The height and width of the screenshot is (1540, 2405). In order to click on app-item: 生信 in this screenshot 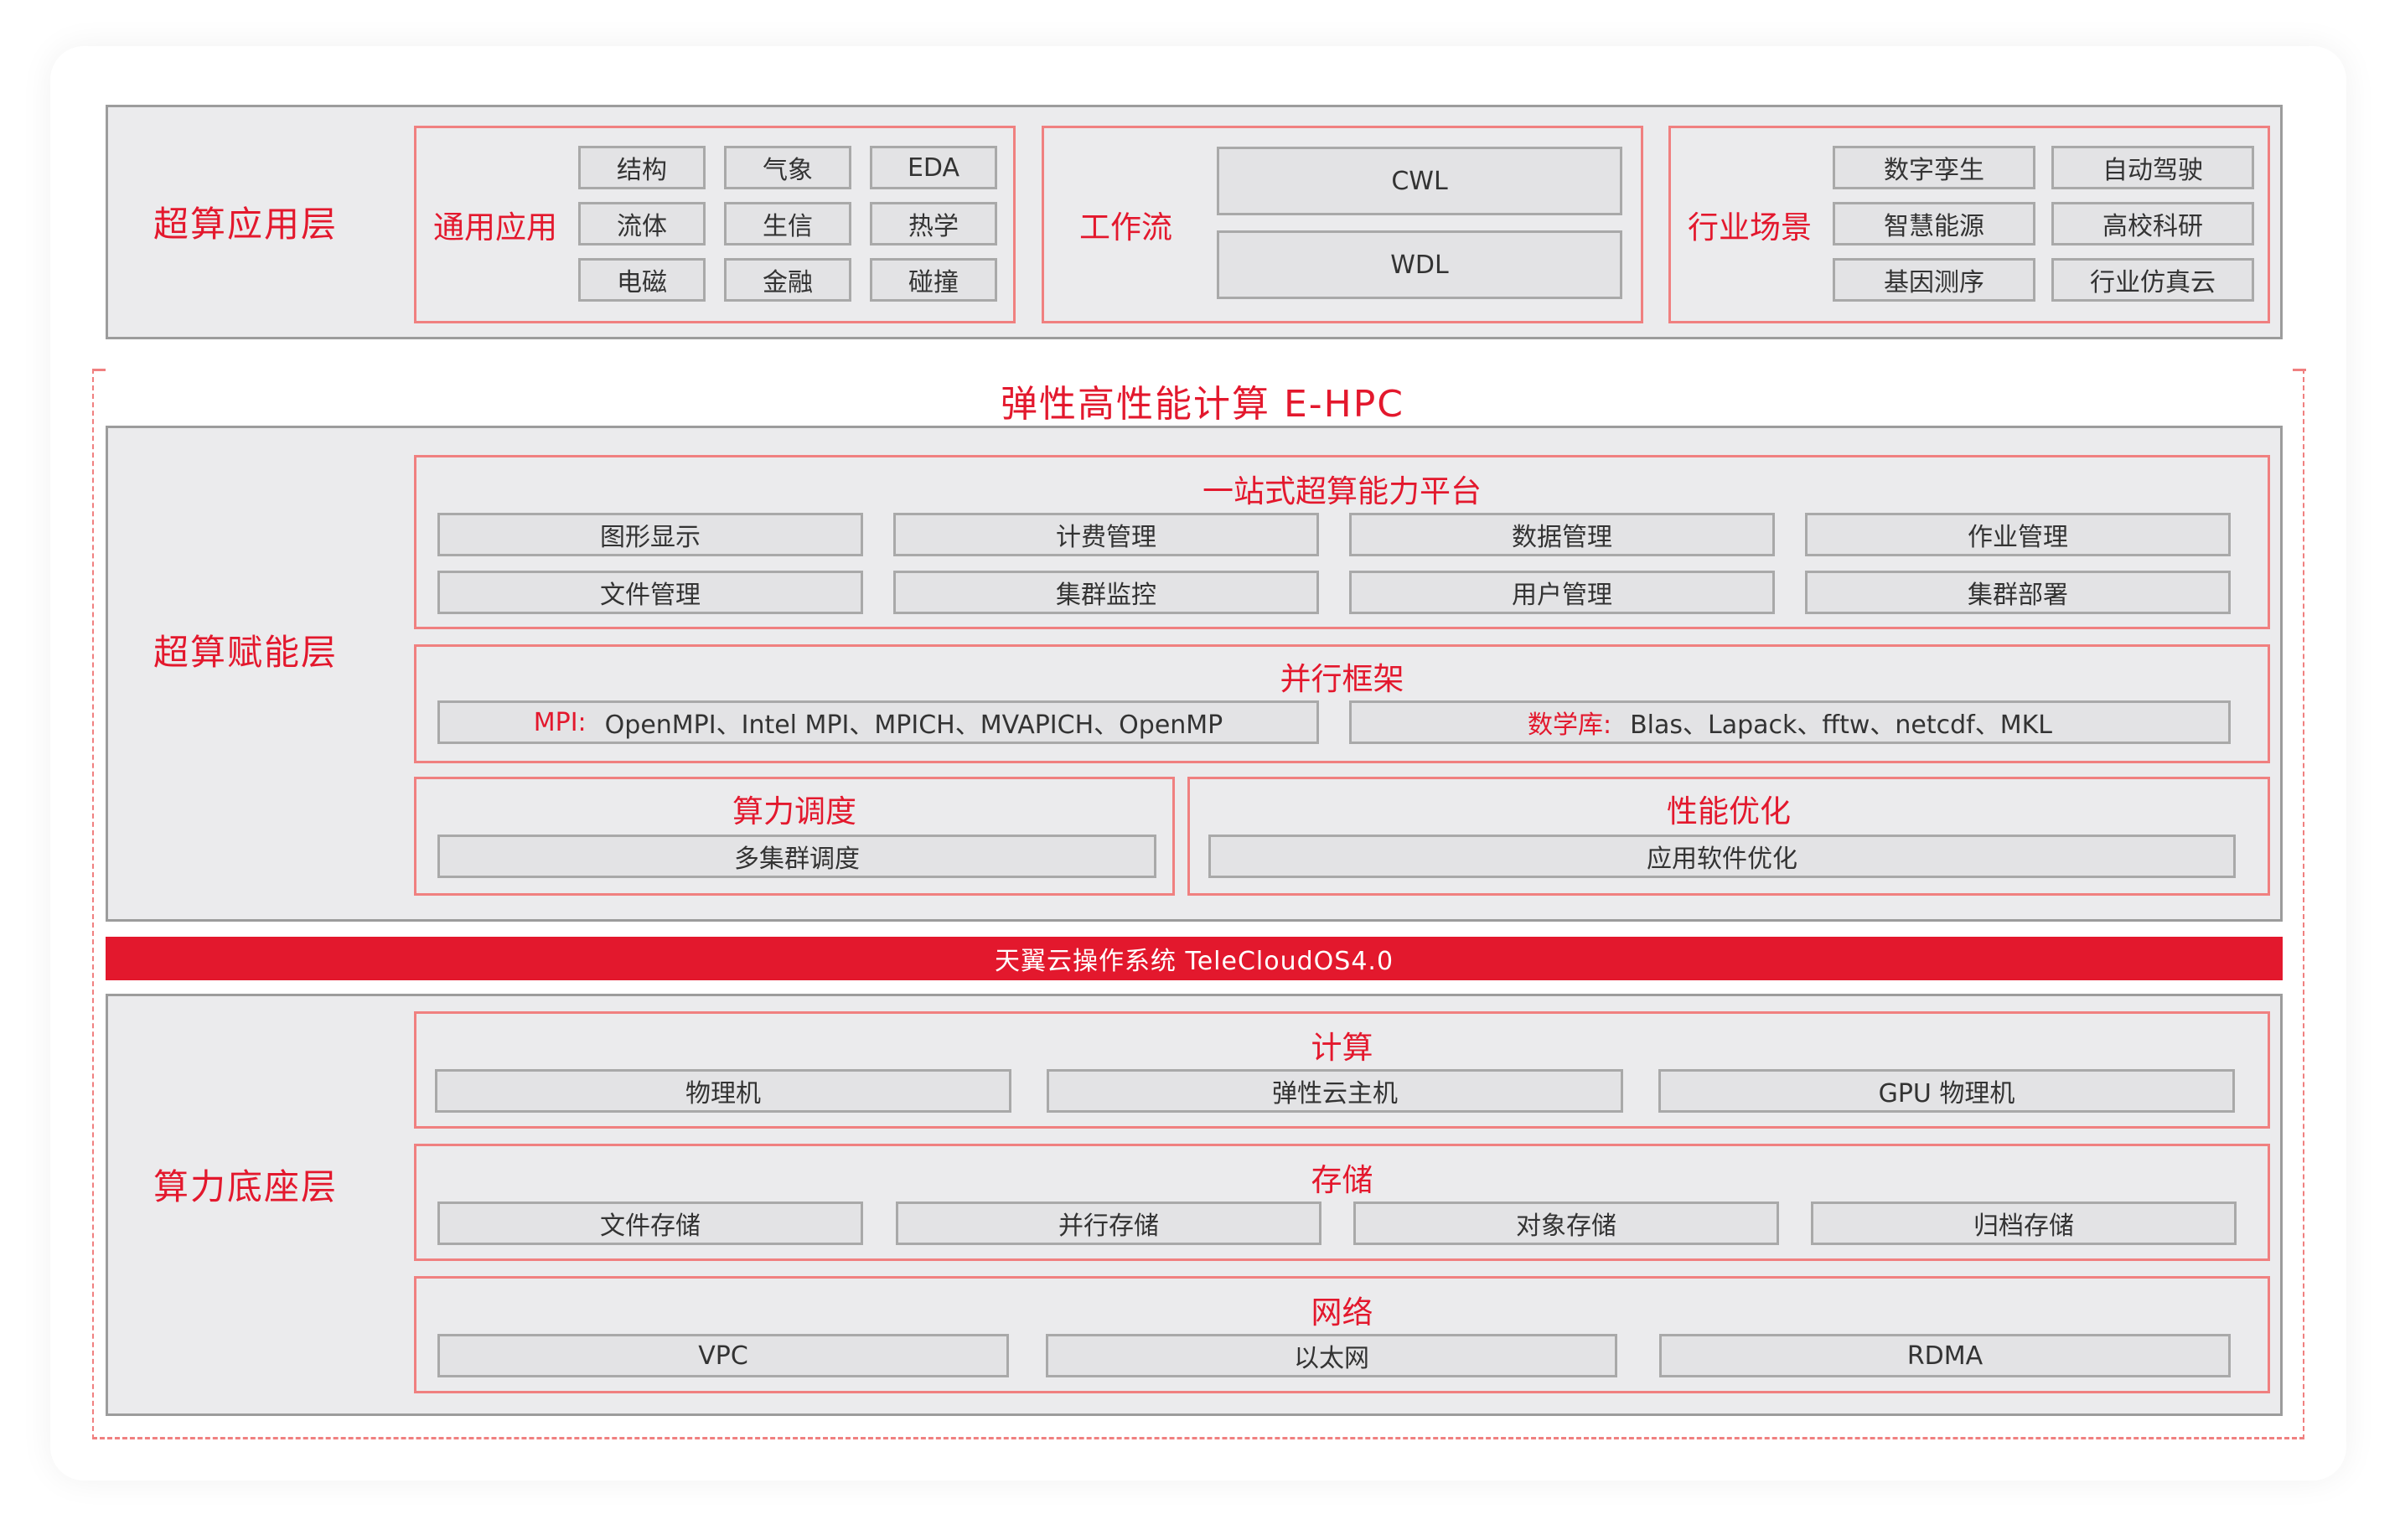, I will do `click(787, 223)`.